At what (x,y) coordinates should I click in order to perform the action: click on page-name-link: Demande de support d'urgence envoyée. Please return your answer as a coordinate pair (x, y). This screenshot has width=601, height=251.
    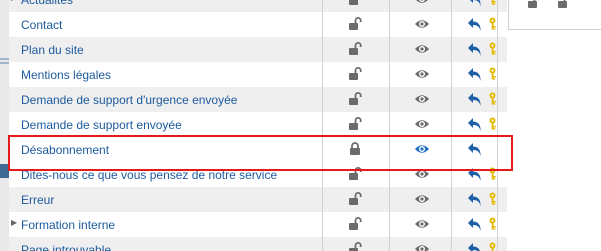
    Looking at the image, I should click on (129, 100).